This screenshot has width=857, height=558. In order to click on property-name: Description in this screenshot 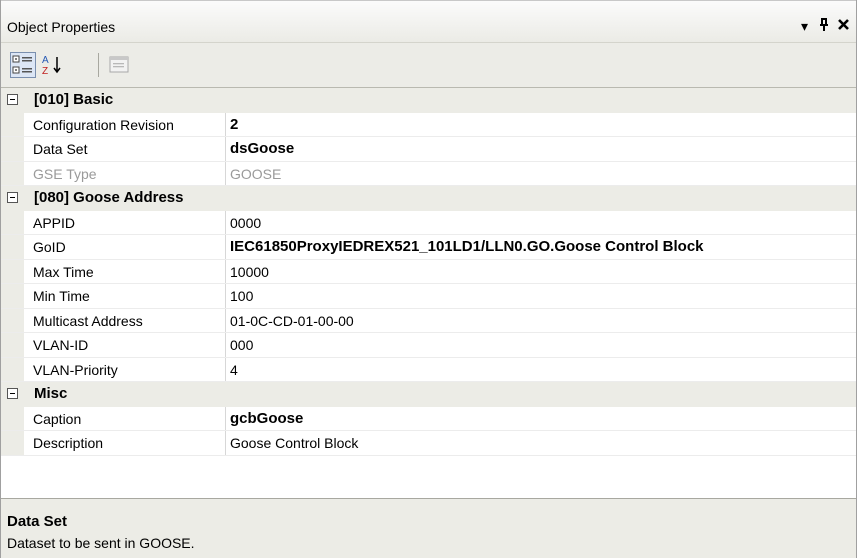, I will do `click(125, 443)`.